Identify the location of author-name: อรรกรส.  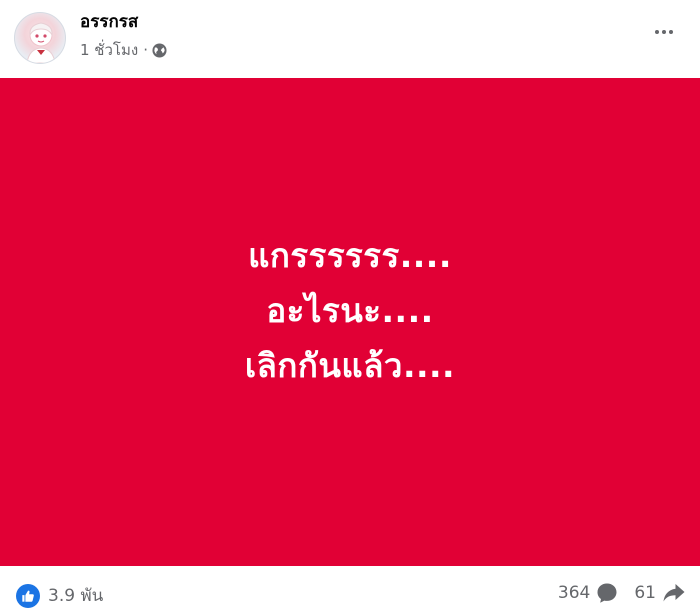
(109, 22).